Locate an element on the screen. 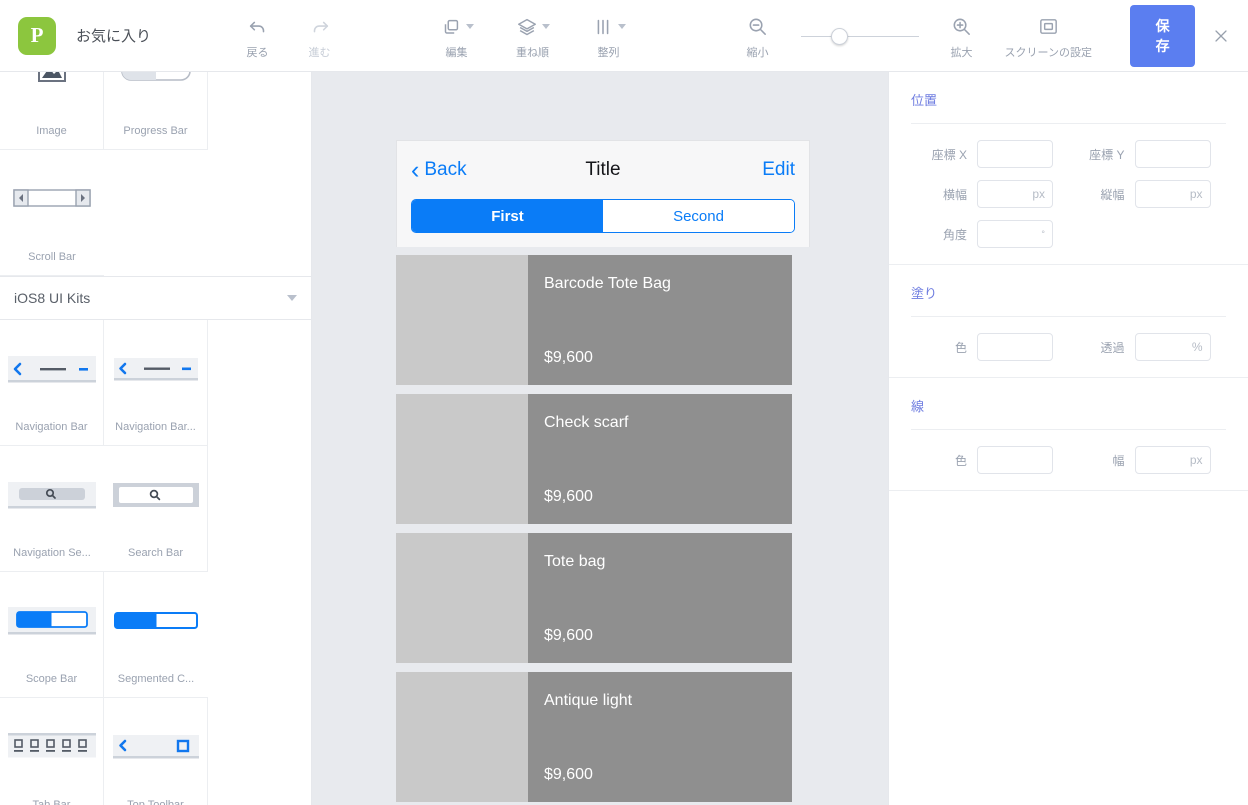 This screenshot has width=1248, height=805. align-menu-button: 整列 is located at coordinates (609, 36).